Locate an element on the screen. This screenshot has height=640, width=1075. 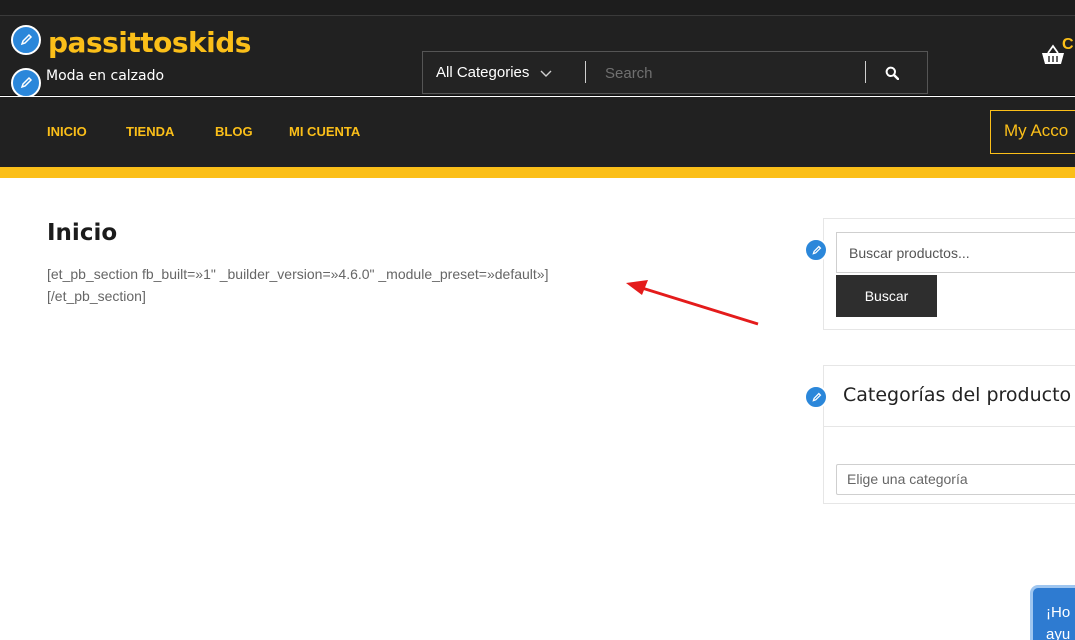
red-arrow-annotation is located at coordinates (692, 303).